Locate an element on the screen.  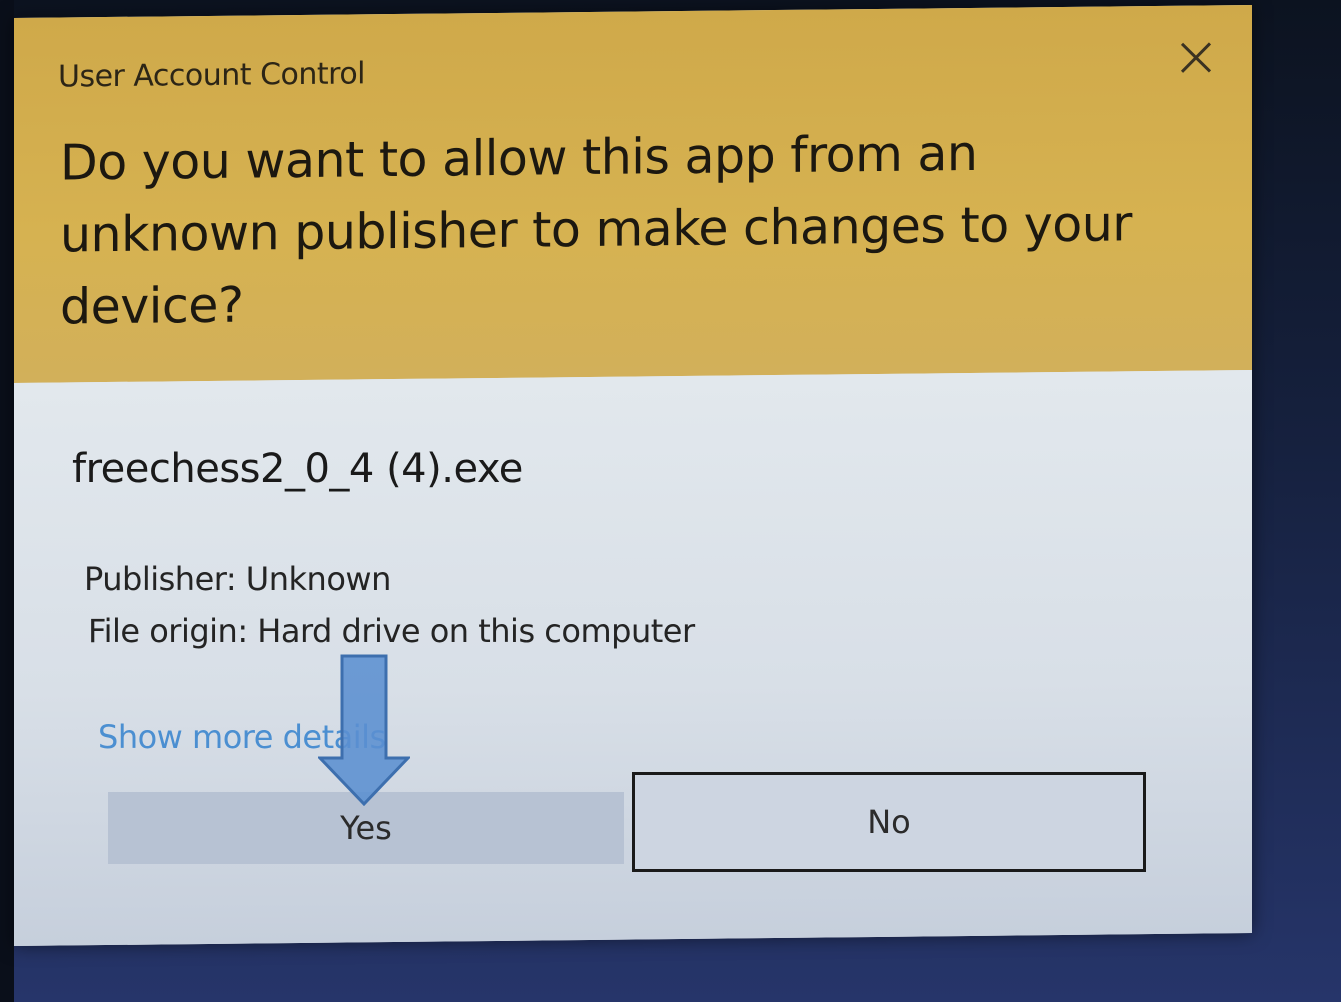
screen-bezel is located at coordinates (7, 501).